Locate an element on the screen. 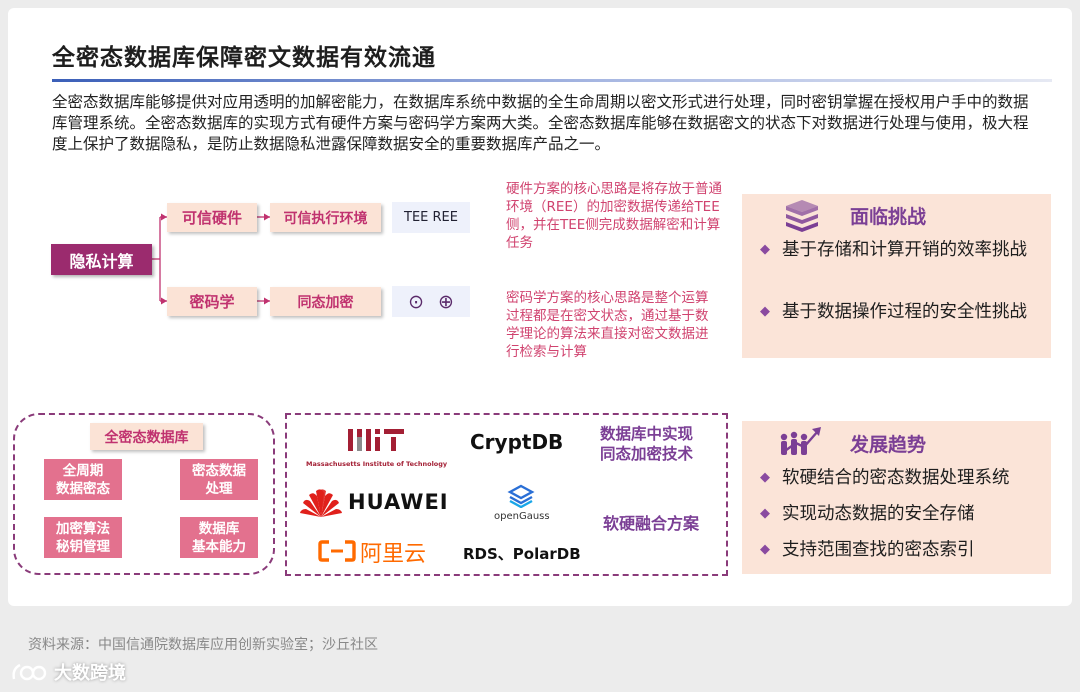  tree-node-cryptography: 密码学 is located at coordinates (212, 301).